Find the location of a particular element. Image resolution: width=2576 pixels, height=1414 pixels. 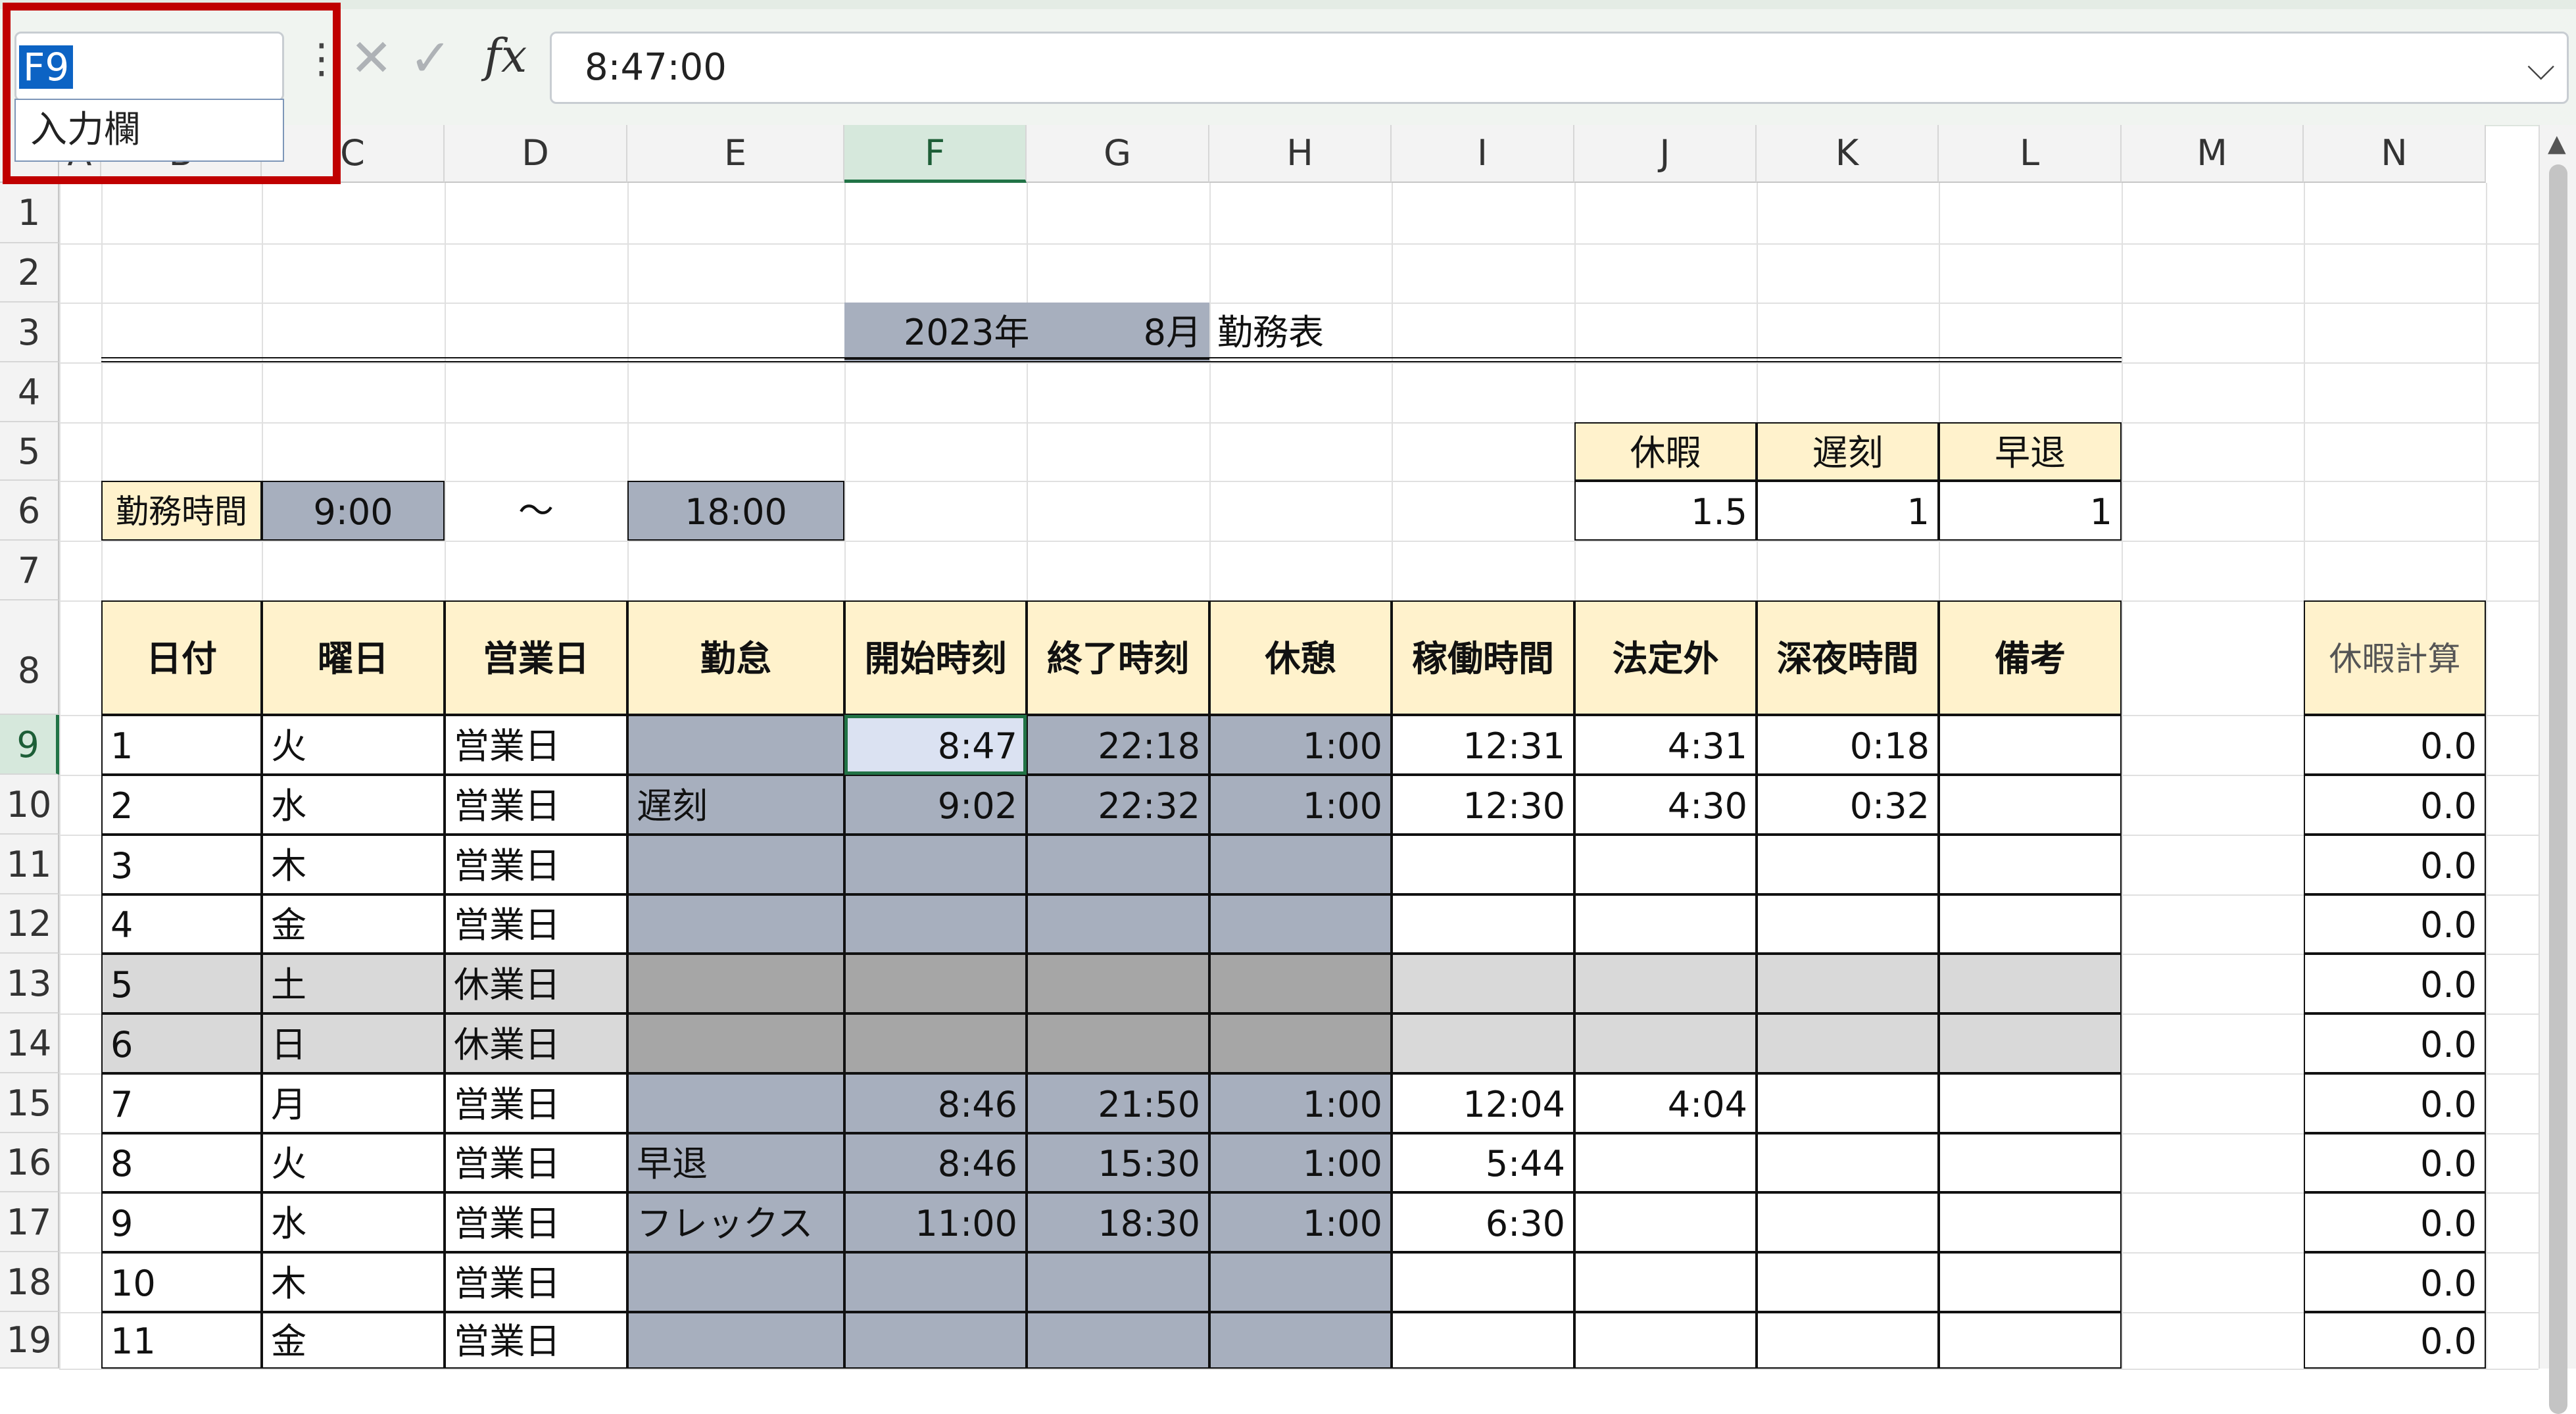

chevron-down-icon: ⌵ is located at coordinates (2541, 68).